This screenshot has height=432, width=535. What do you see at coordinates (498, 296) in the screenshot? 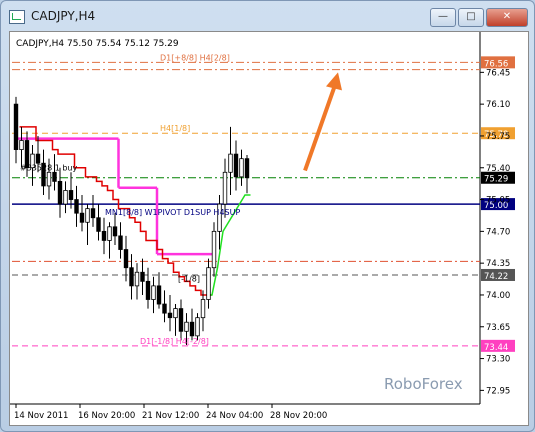
I see `y-tick-label: 74.00` at bounding box center [498, 296].